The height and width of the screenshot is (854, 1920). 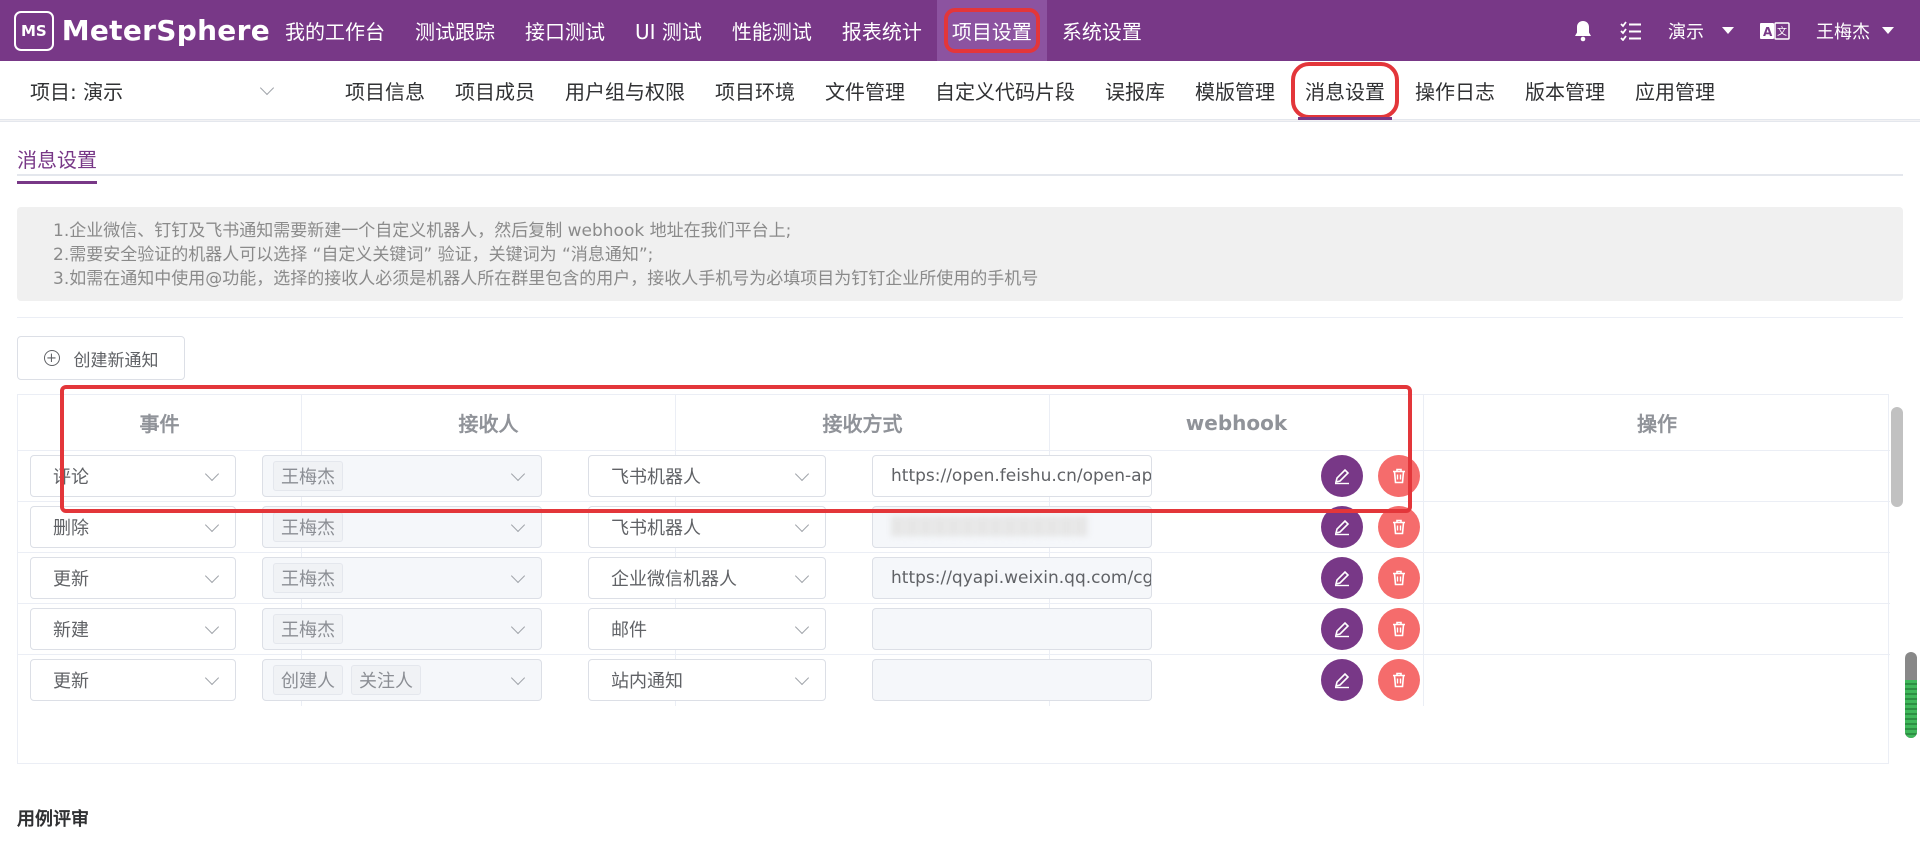 What do you see at coordinates (960, 164) in the screenshot?
I see `tab-bar: 消息设置` at bounding box center [960, 164].